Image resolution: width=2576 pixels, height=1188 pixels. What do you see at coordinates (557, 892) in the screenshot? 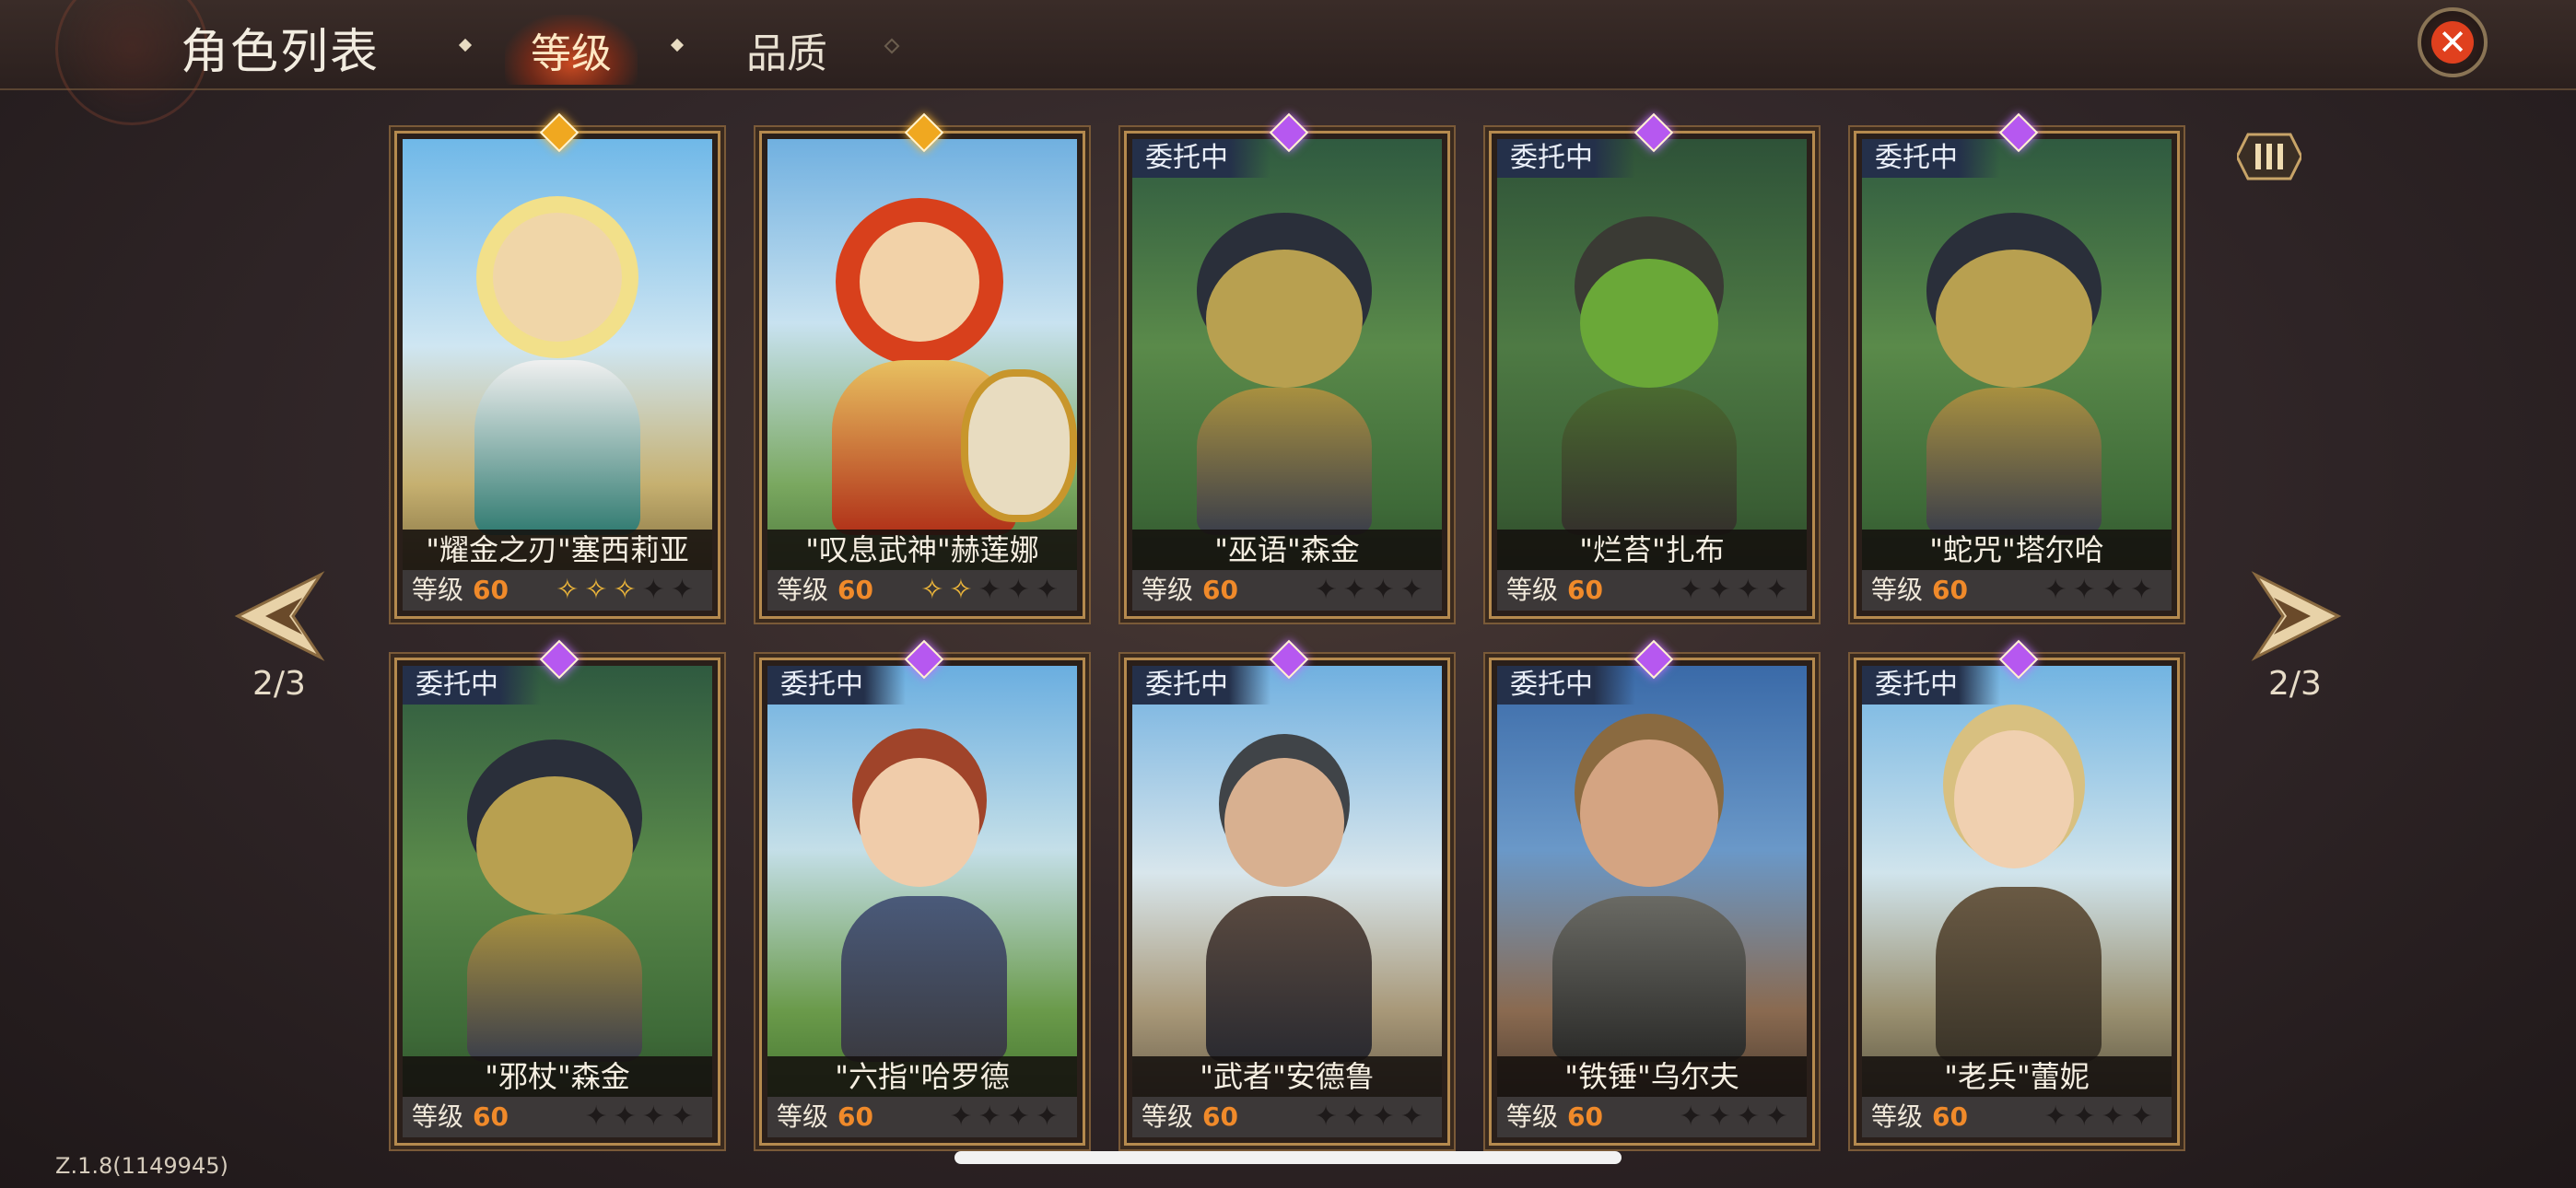
I see `character-card: 委托中 "邪杖"森金 等级 60 ✦✦✦✦` at bounding box center [557, 892].